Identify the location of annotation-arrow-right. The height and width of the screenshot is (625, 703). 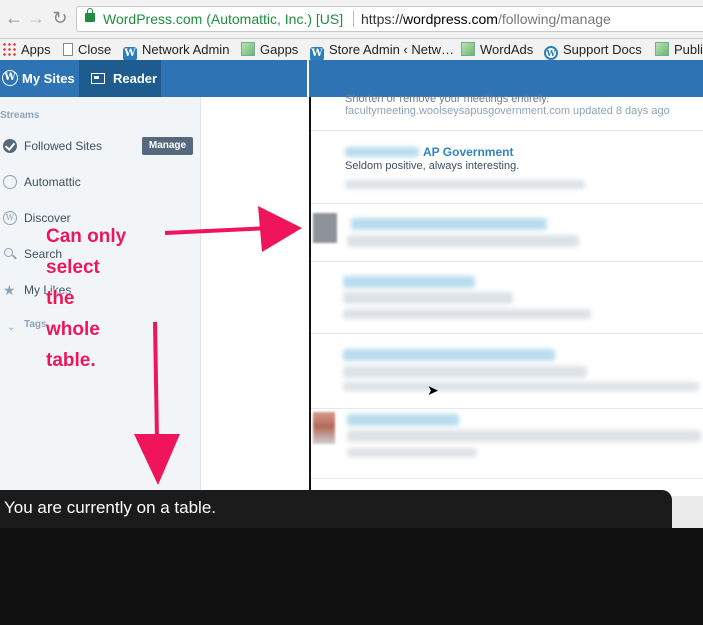
(217, 230).